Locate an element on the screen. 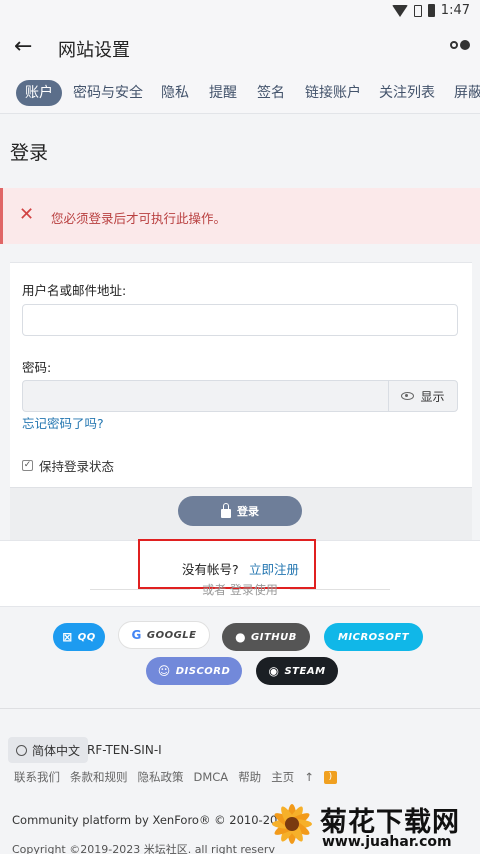  battery-icon is located at coordinates (431, 10).